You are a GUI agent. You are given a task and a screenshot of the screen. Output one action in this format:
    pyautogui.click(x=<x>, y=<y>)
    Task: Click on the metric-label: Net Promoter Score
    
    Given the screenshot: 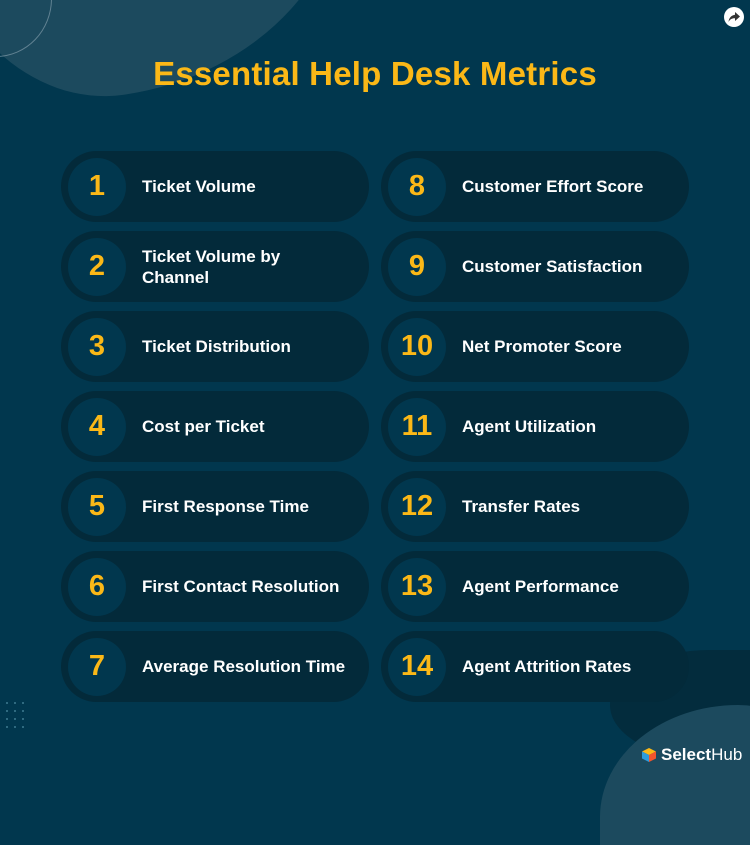 What is the action you would take?
    pyautogui.click(x=542, y=346)
    